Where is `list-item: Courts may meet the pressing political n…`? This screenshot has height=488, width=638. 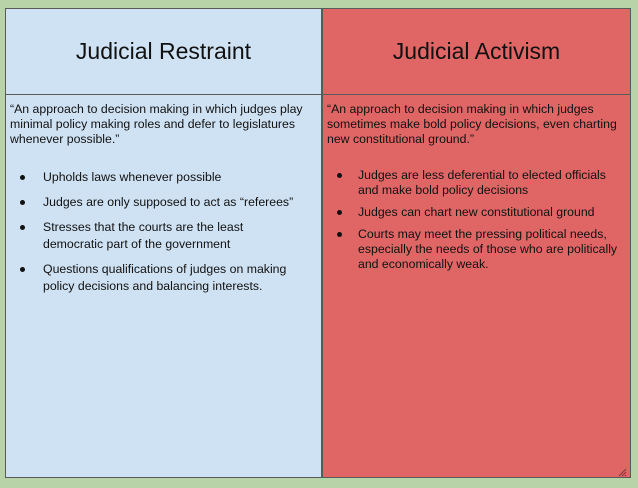
list-item: Courts may meet the pressing political n… is located at coordinates (476, 249).